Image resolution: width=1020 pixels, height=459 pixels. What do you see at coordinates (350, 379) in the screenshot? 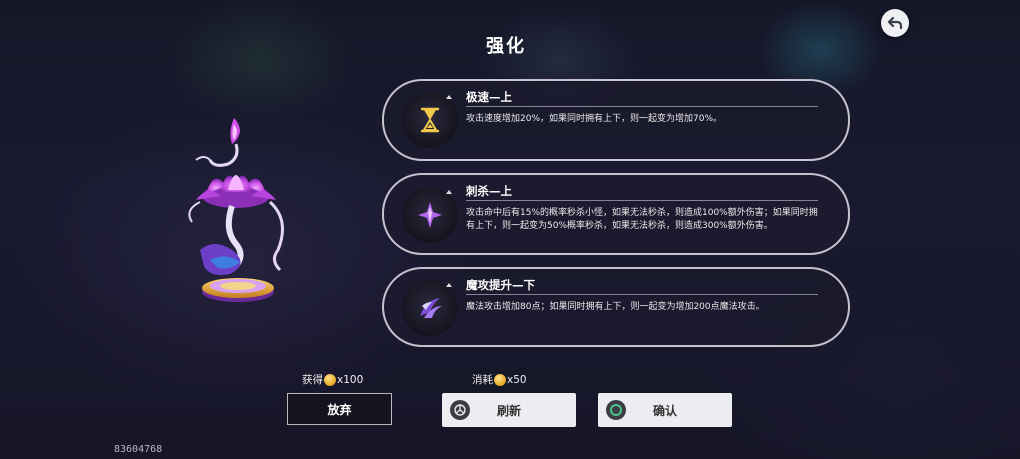
I see `reward-amount: x100` at bounding box center [350, 379].